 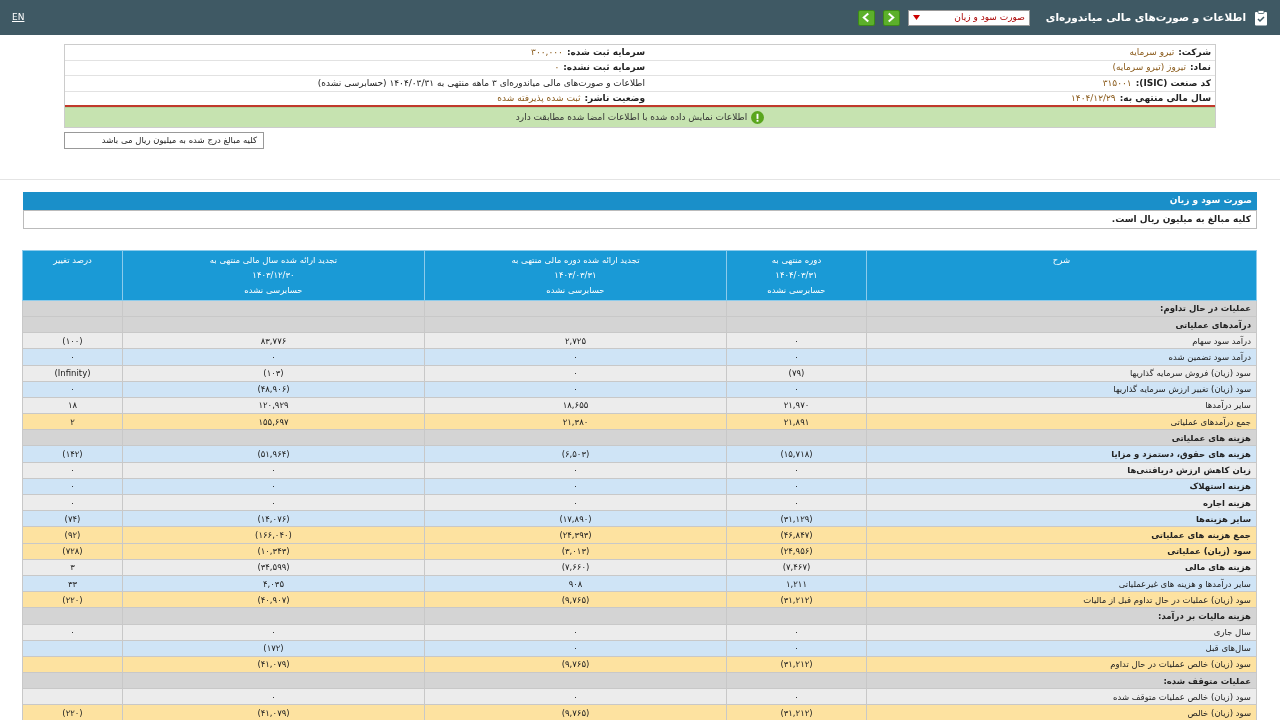 What do you see at coordinates (1152, 52) in the screenshot?
I see `field-value: تیرو سرمایه` at bounding box center [1152, 52].